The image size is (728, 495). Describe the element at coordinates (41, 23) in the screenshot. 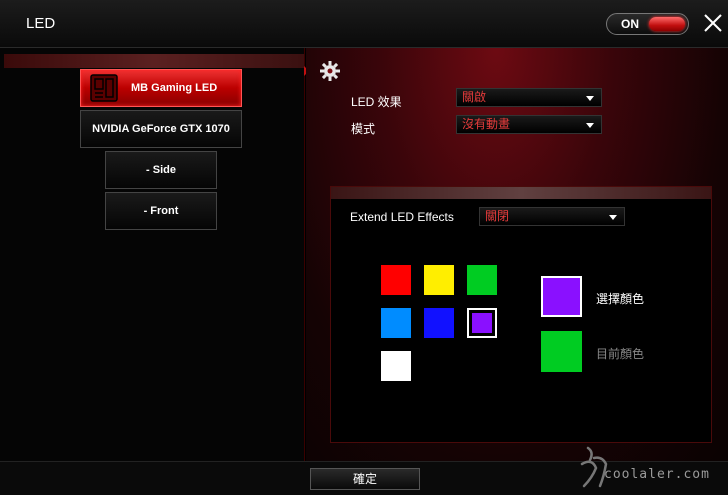

I see `window-title: LED` at that location.